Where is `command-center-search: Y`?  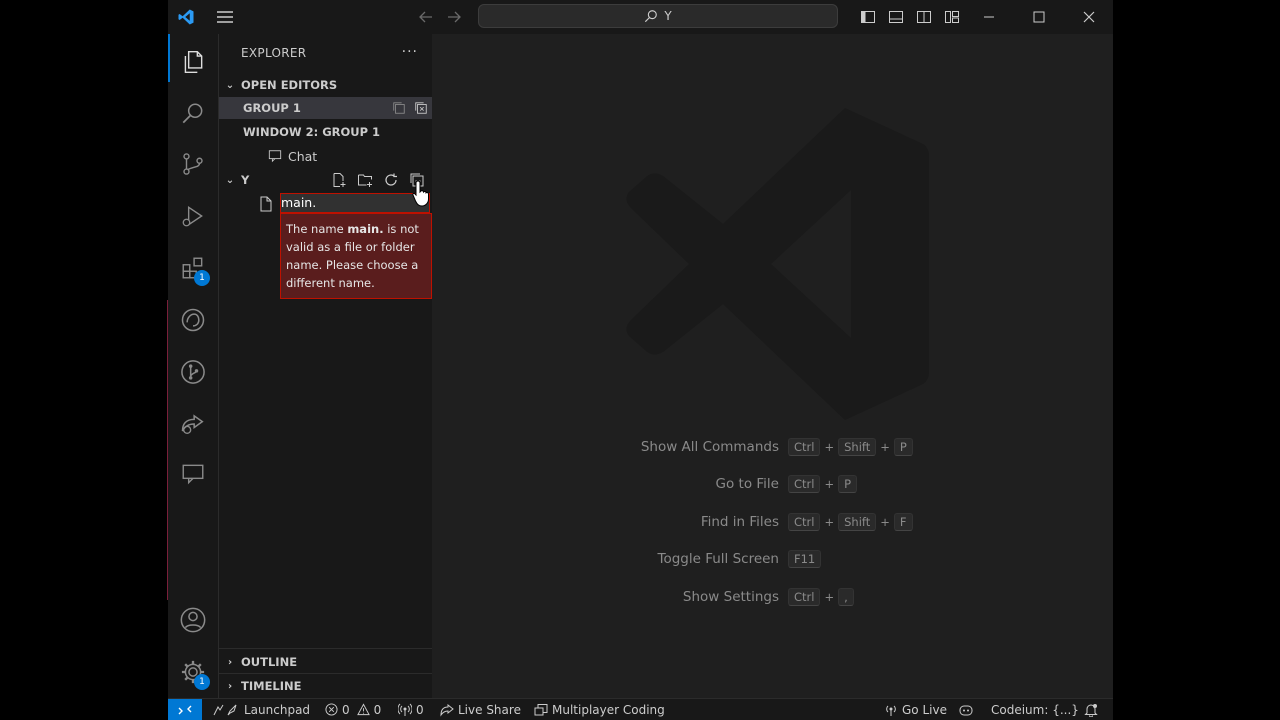 command-center-search: Y is located at coordinates (658, 16).